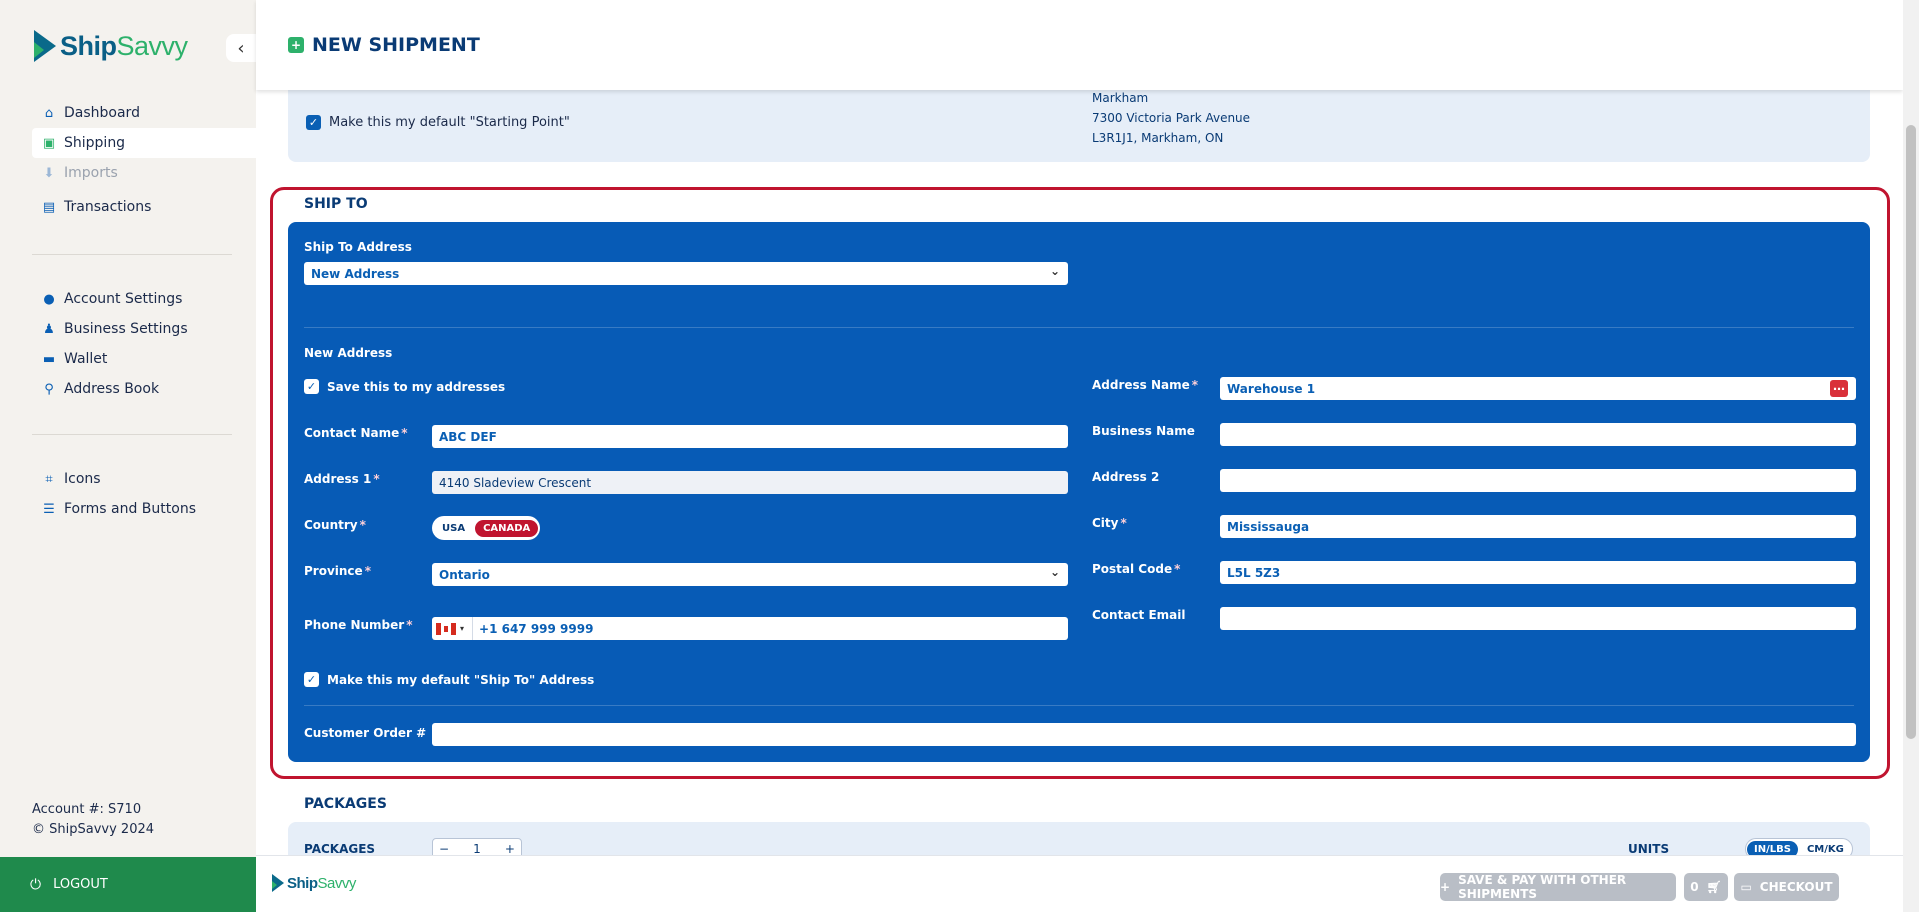 Image resolution: width=1919 pixels, height=912 pixels. Describe the element at coordinates (36, 884) in the screenshot. I see `logout-icon: ⏻` at that location.